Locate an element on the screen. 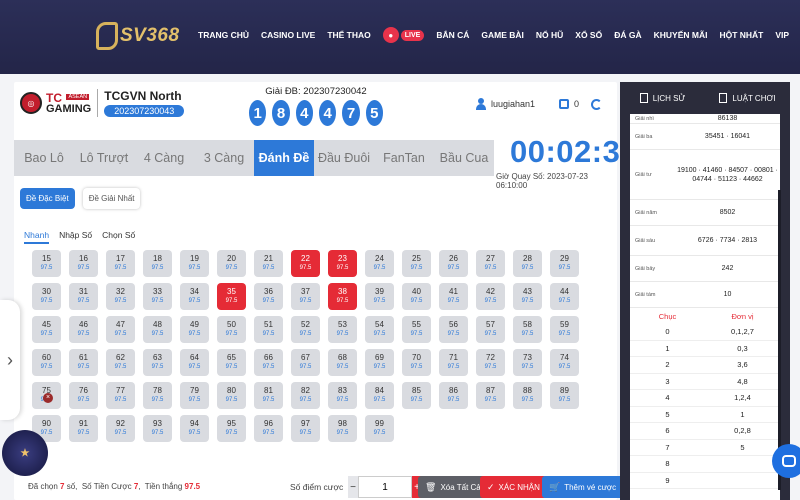  clear-all-button: 🗑 Xóa Tất Cả is located at coordinates (453, 487).